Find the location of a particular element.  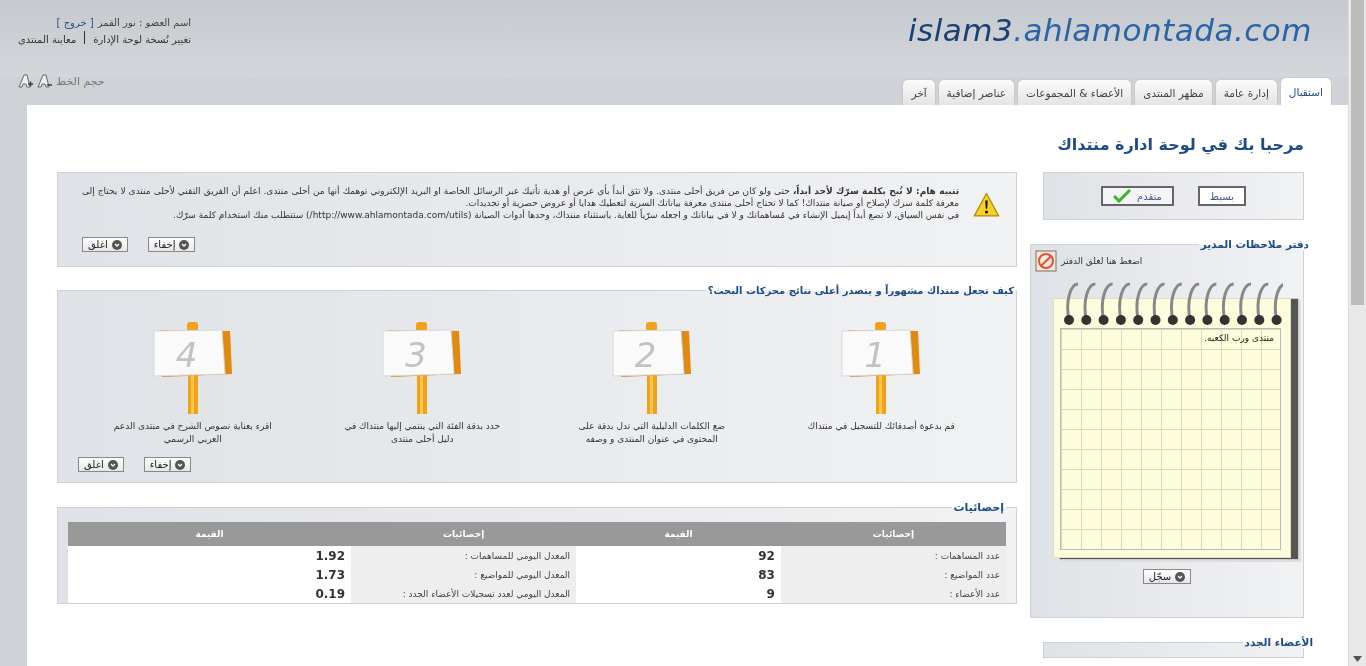

notebook-close-icon is located at coordinates (1046, 261).